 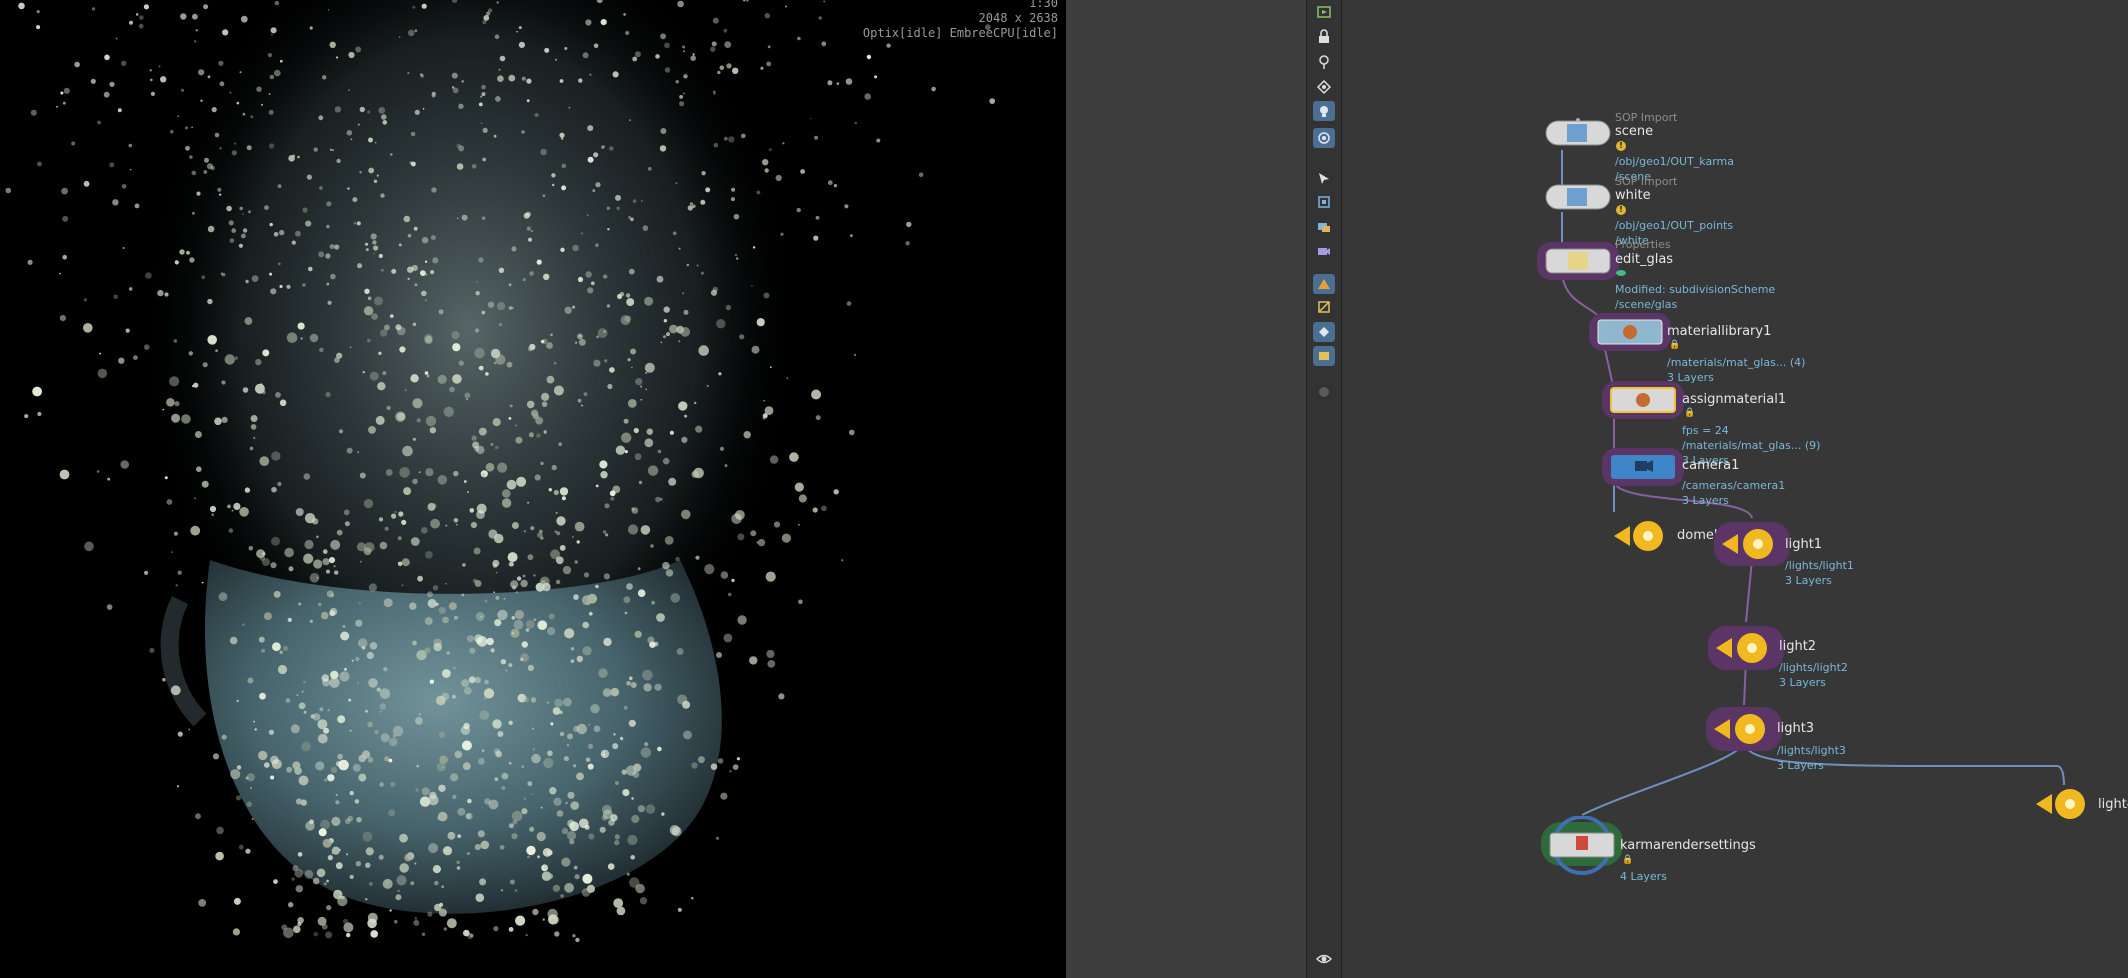 I want to click on pin-icon, so click(x=1324, y=62).